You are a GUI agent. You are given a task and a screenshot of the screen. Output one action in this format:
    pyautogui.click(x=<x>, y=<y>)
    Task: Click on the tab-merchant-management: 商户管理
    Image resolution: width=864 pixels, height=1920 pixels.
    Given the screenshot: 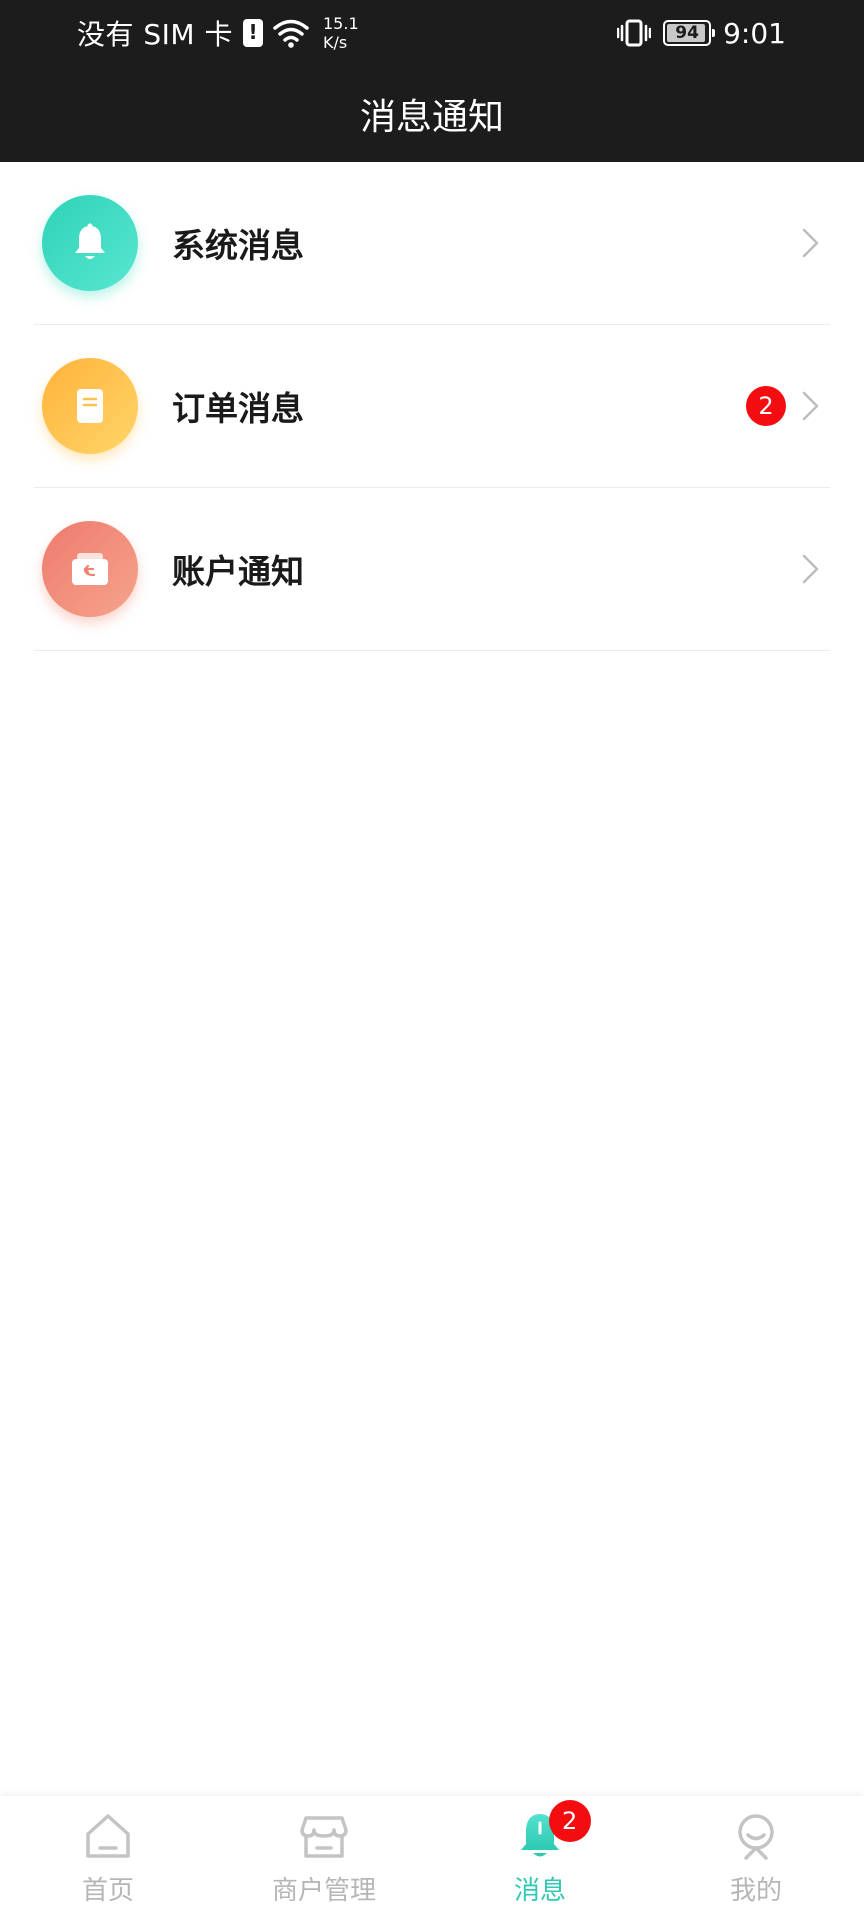 What is the action you would take?
    pyautogui.click(x=324, y=1858)
    